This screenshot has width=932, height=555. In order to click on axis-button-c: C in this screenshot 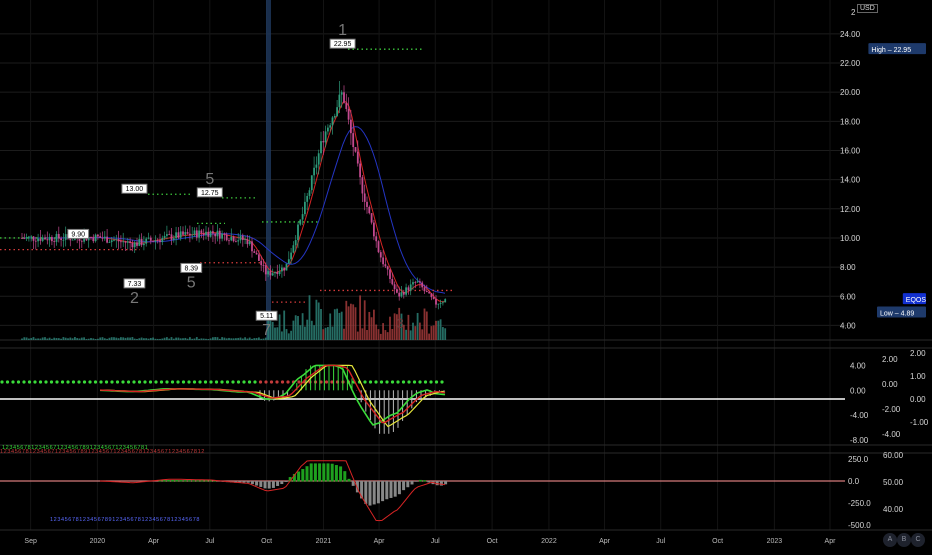, I will do `click(918, 540)`.